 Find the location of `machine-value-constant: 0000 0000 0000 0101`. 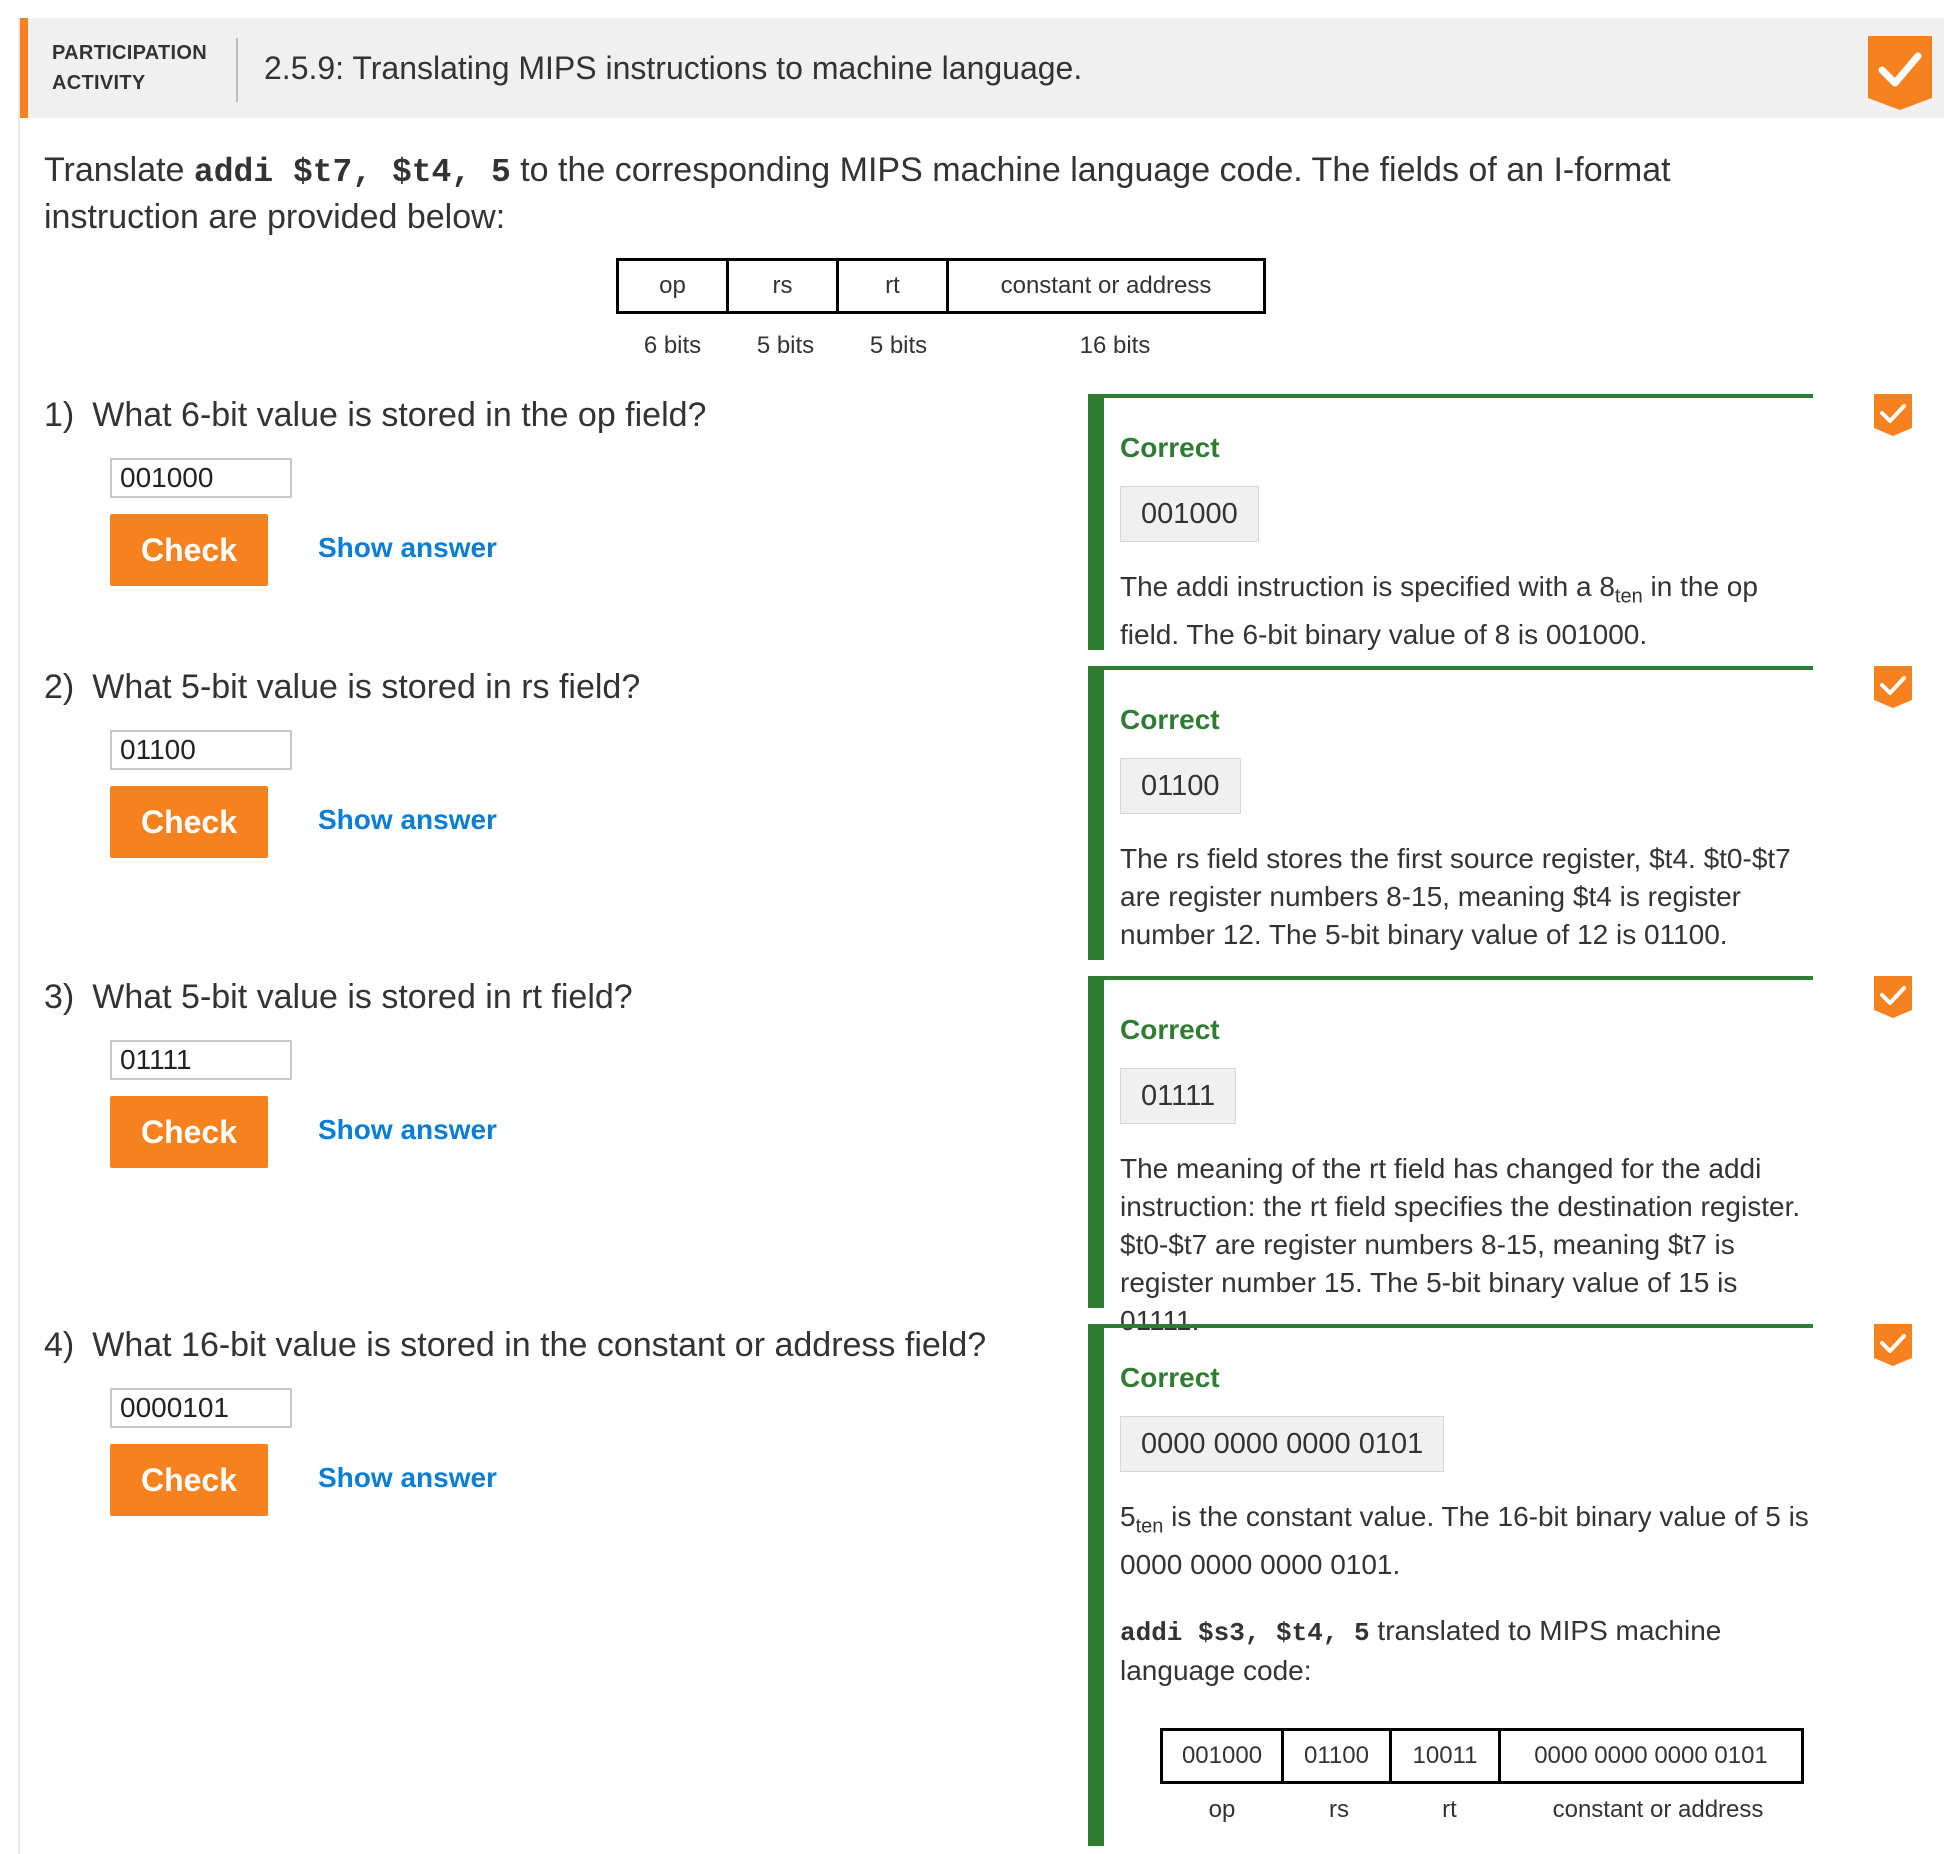

machine-value-constant: 0000 0000 0000 0101 is located at coordinates (1651, 1756).